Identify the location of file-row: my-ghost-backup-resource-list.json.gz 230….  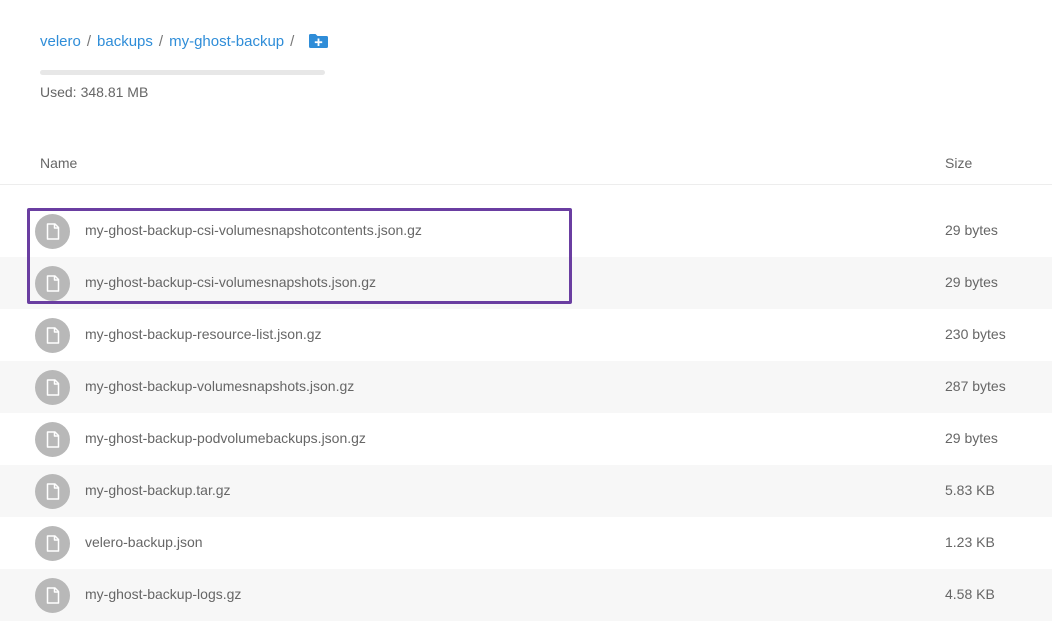
(526, 335).